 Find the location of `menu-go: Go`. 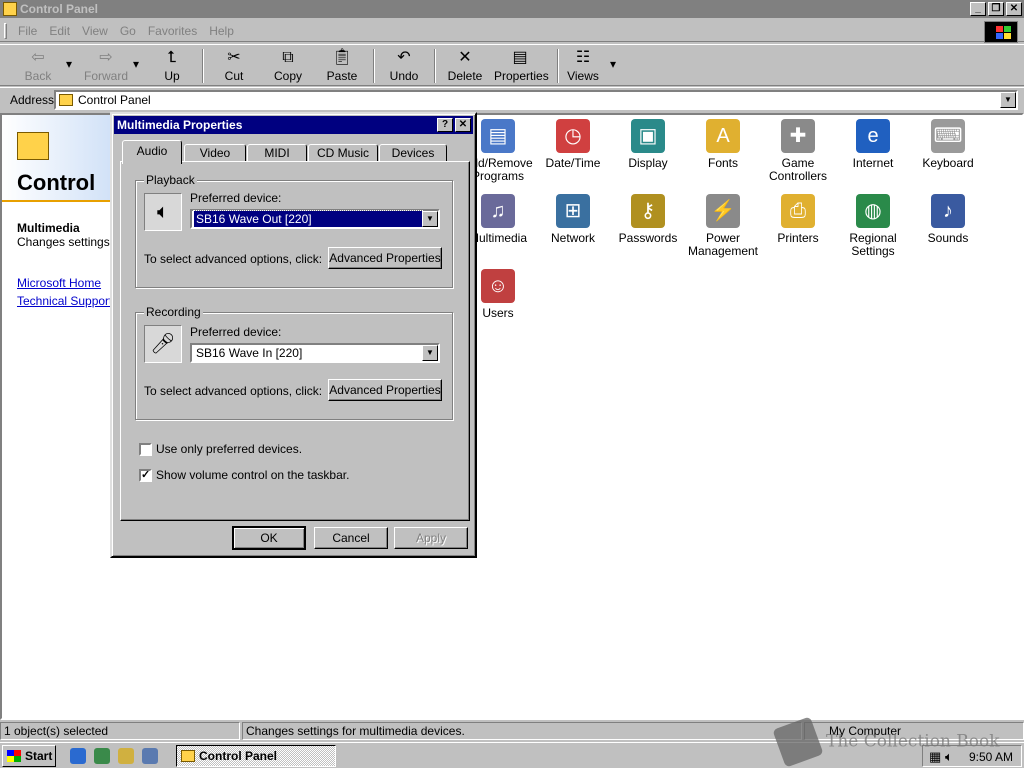

menu-go: Go is located at coordinates (128, 31).